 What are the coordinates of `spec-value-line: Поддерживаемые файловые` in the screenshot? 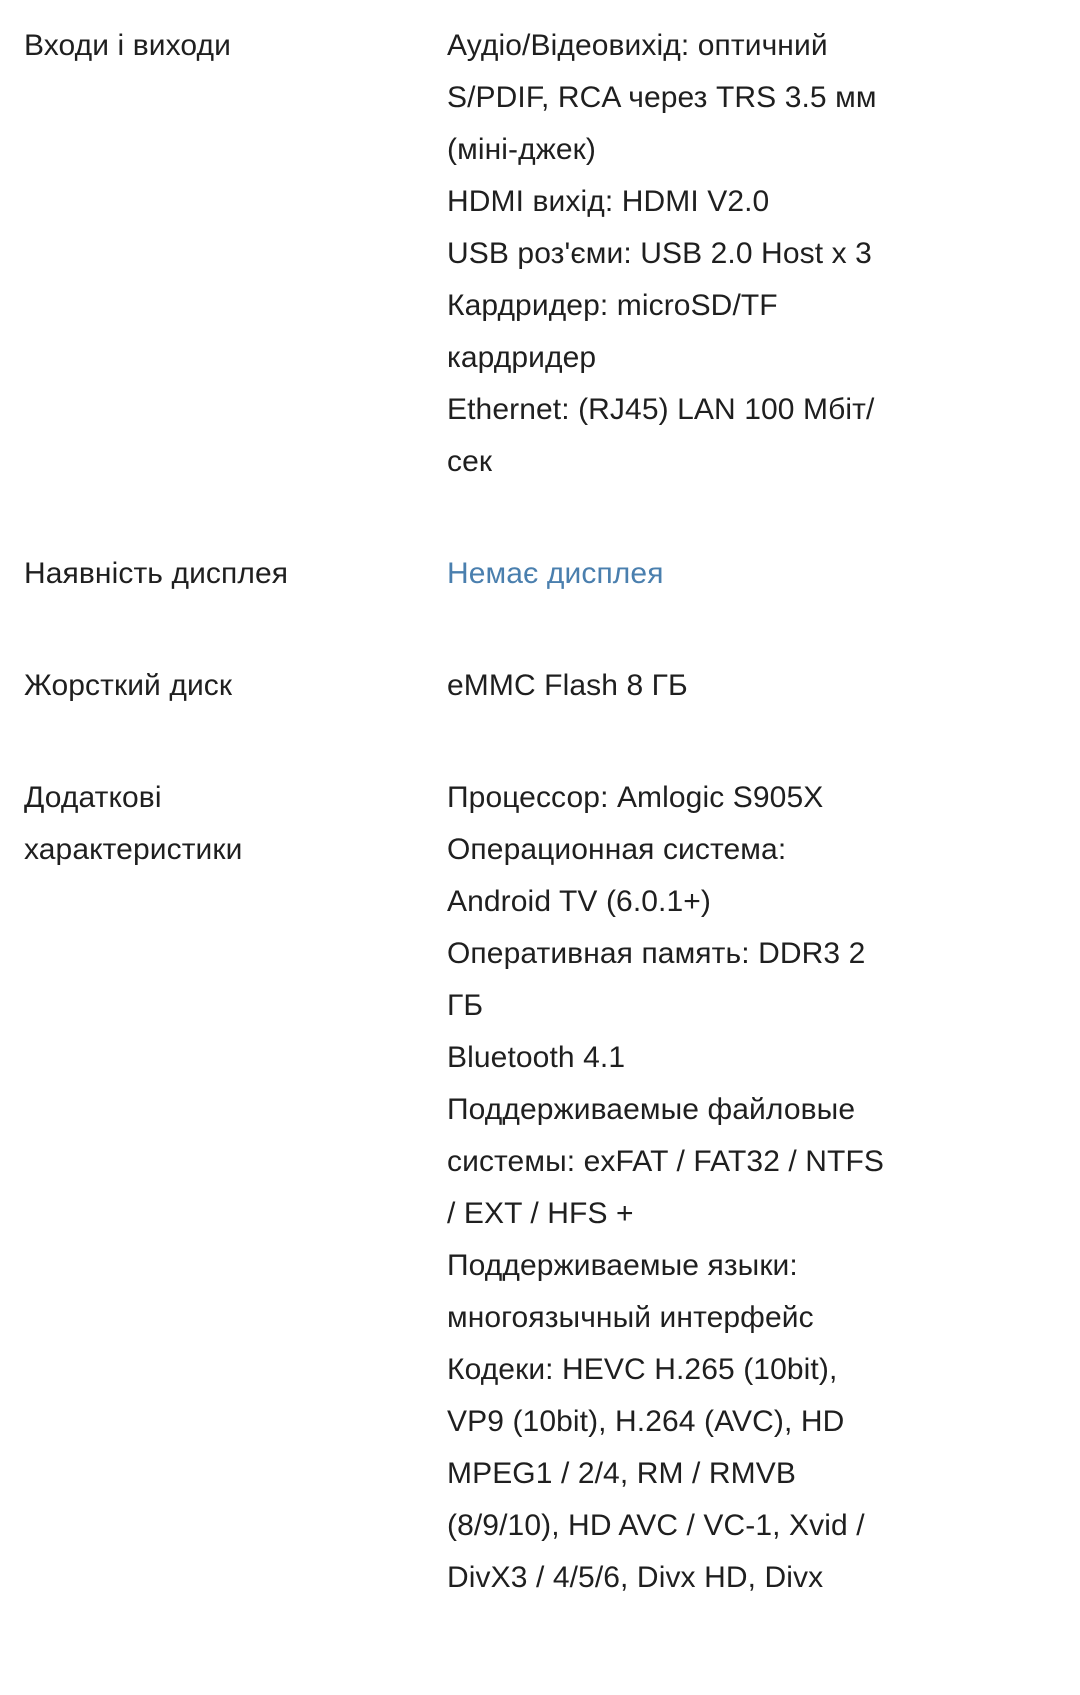 It's located at (651, 1109).